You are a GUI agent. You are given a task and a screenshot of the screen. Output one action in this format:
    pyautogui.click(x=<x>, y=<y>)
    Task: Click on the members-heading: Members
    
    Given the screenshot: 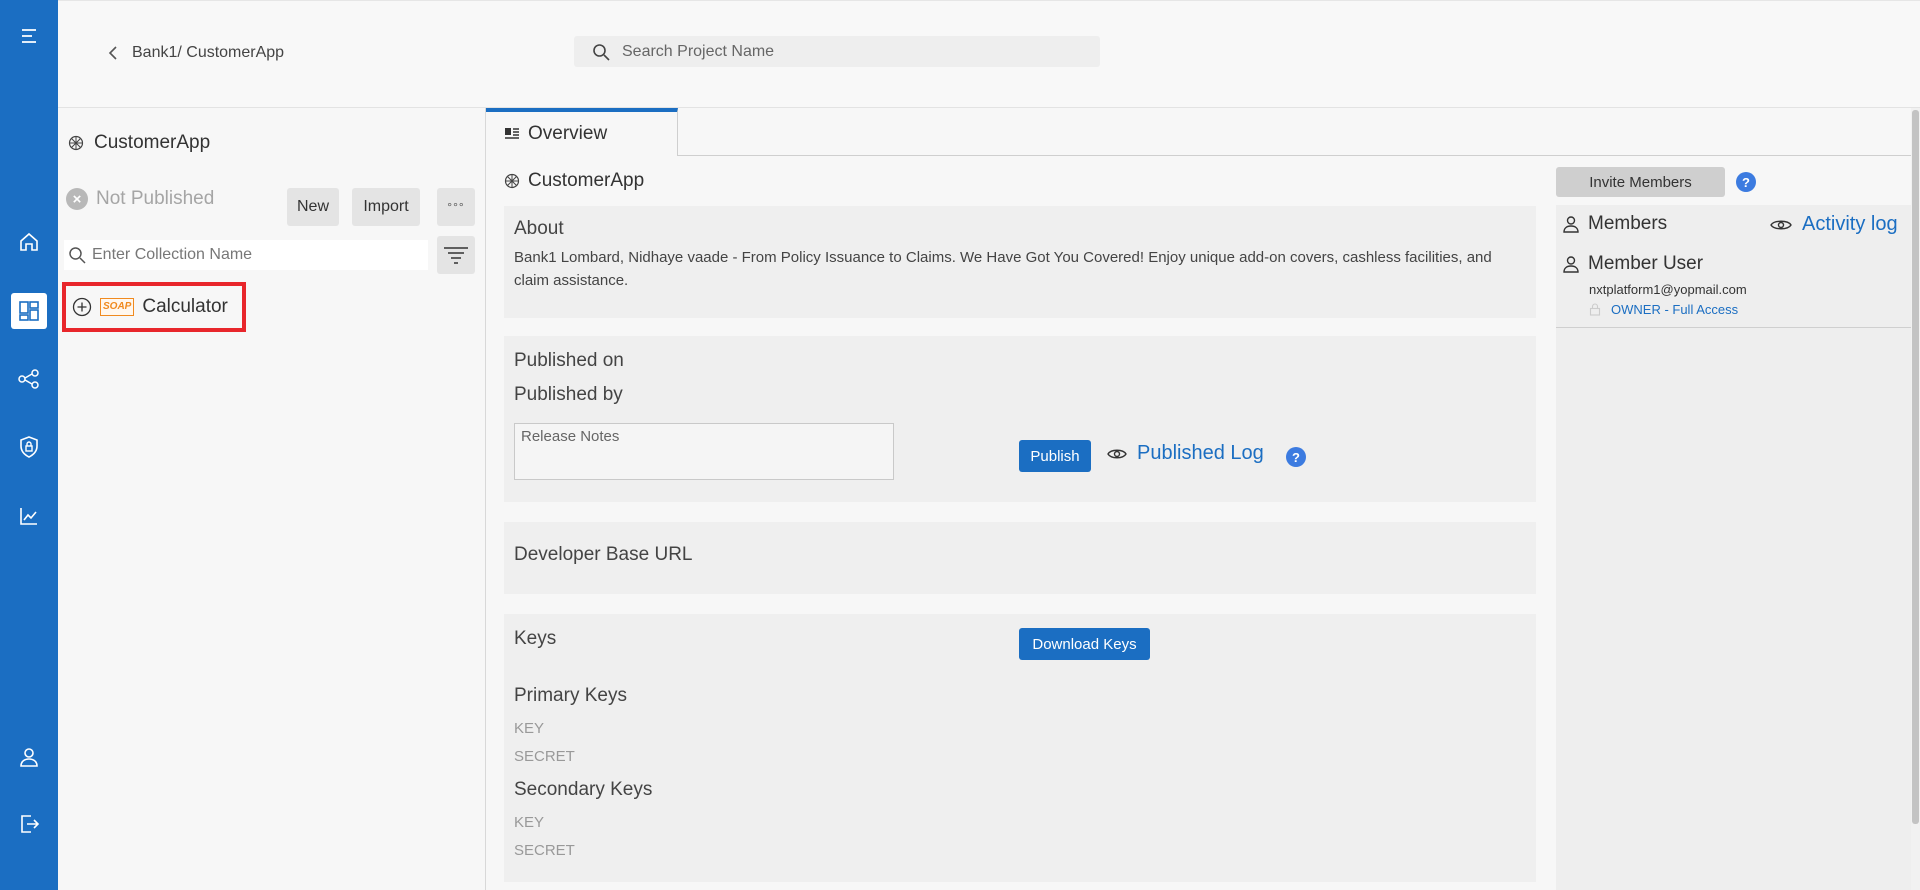 What is the action you would take?
    pyautogui.click(x=1614, y=224)
    